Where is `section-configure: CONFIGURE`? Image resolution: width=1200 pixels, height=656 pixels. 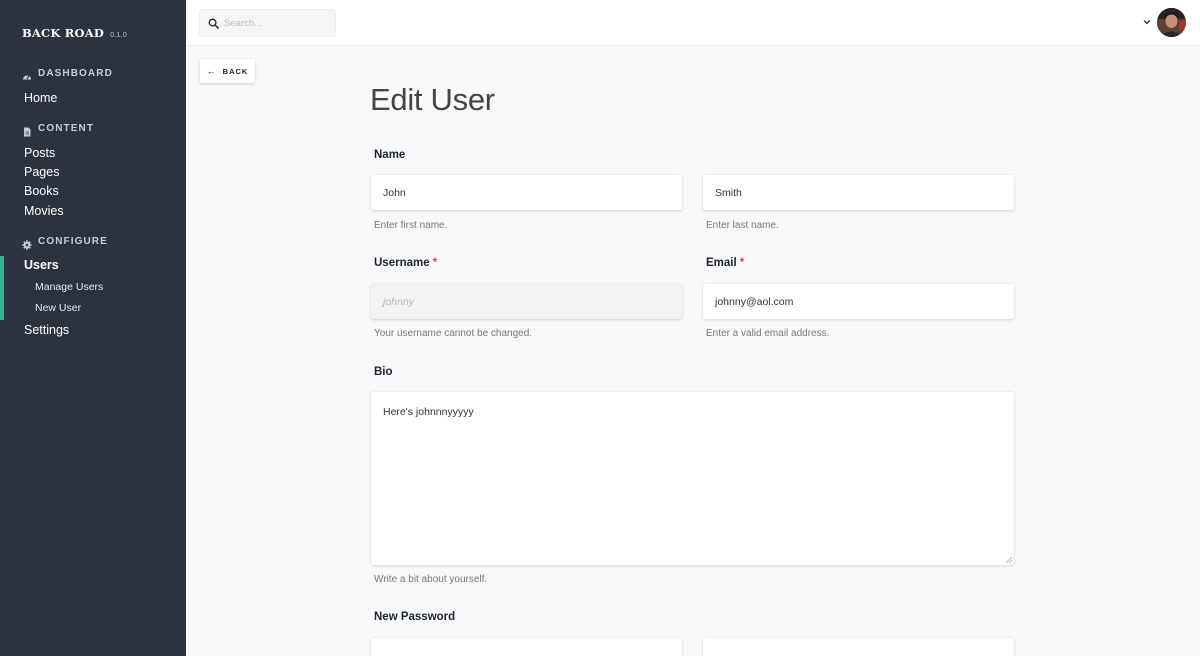
section-configure: CONFIGURE is located at coordinates (65, 243).